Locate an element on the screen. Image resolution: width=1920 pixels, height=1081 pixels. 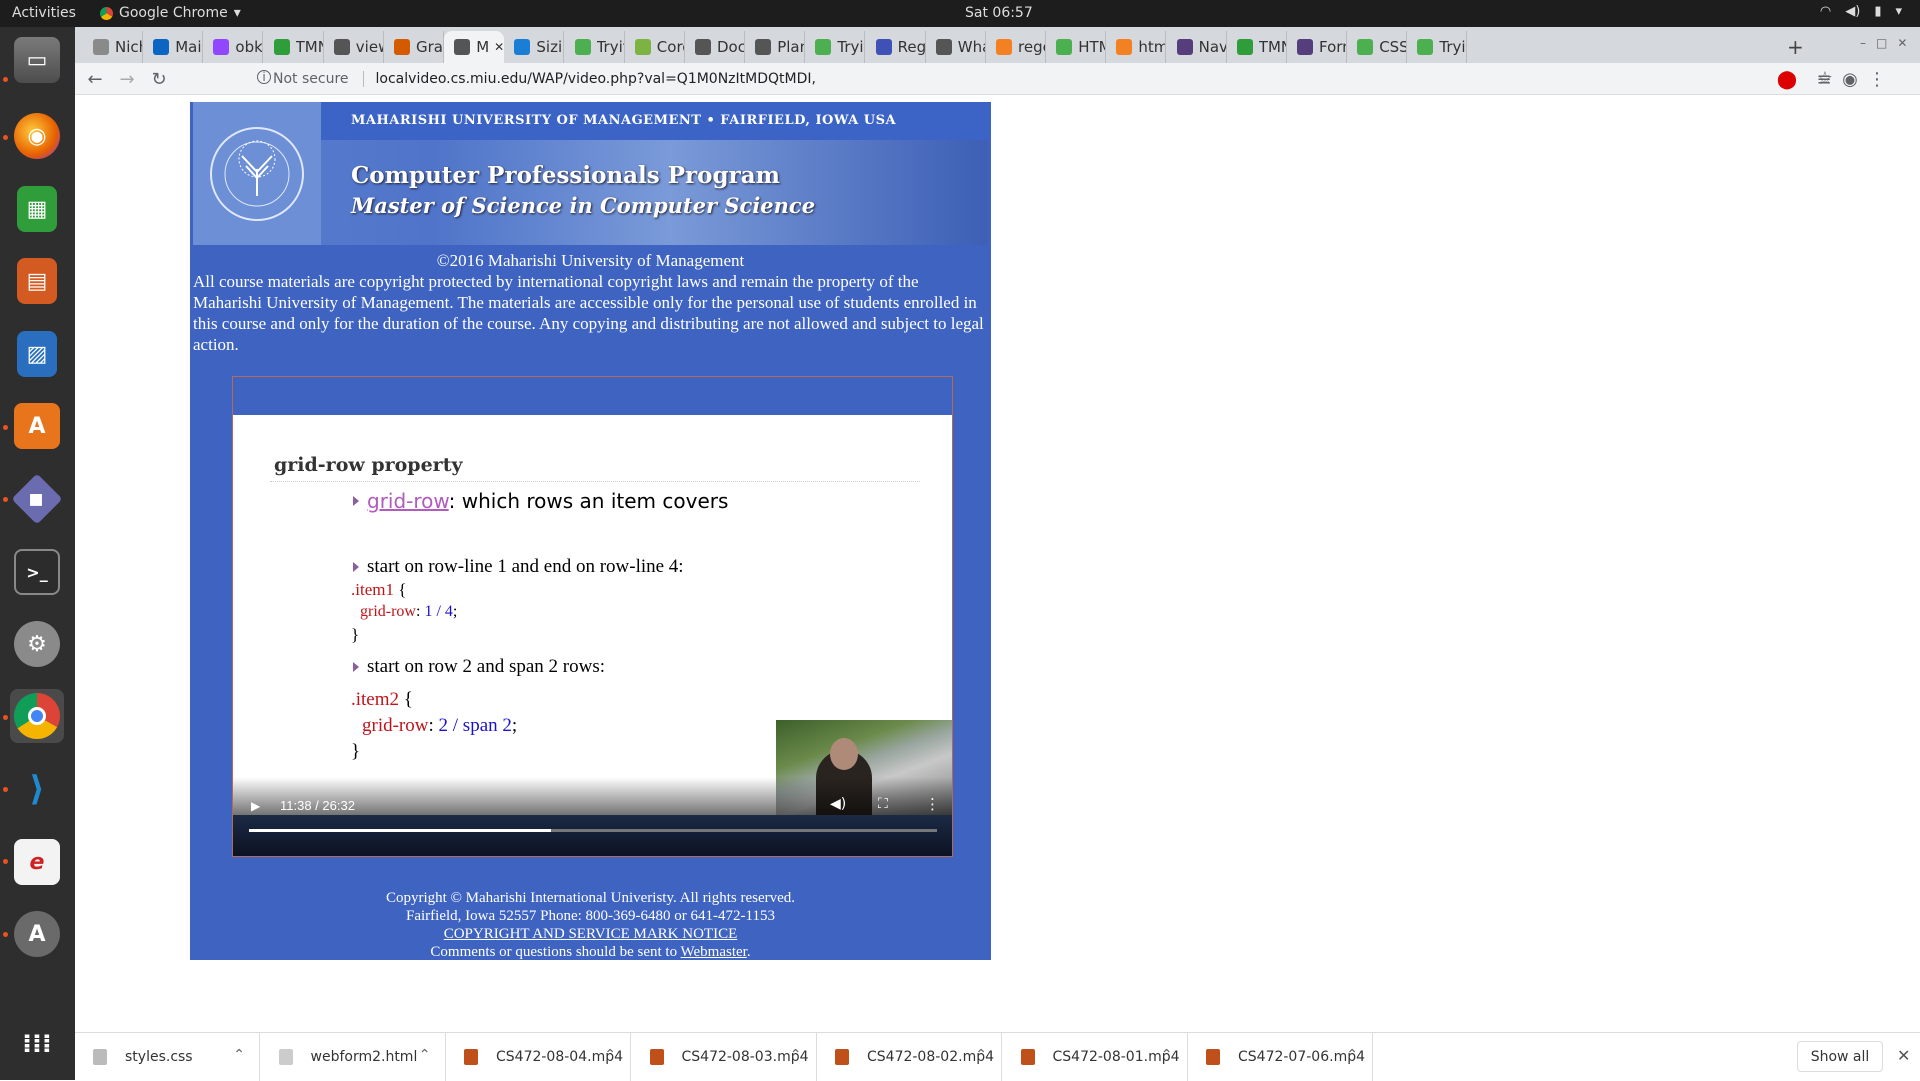
browser-tab: obka is located at coordinates (233, 47).